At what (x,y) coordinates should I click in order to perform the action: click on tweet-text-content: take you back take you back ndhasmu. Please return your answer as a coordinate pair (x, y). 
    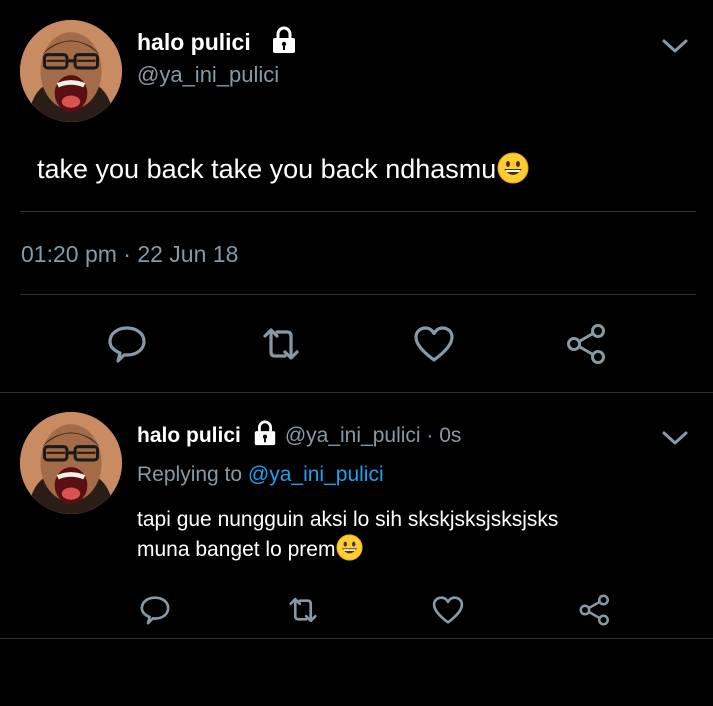
    Looking at the image, I should click on (267, 169).